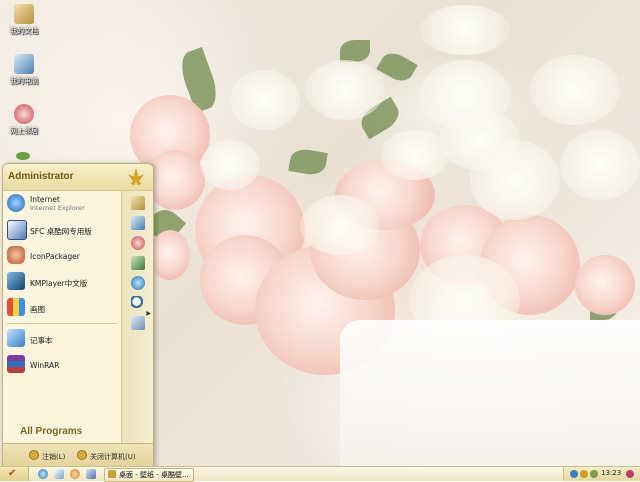 The image size is (640, 482). Describe the element at coordinates (16, 307) in the screenshot. I see `paint-icon` at that location.